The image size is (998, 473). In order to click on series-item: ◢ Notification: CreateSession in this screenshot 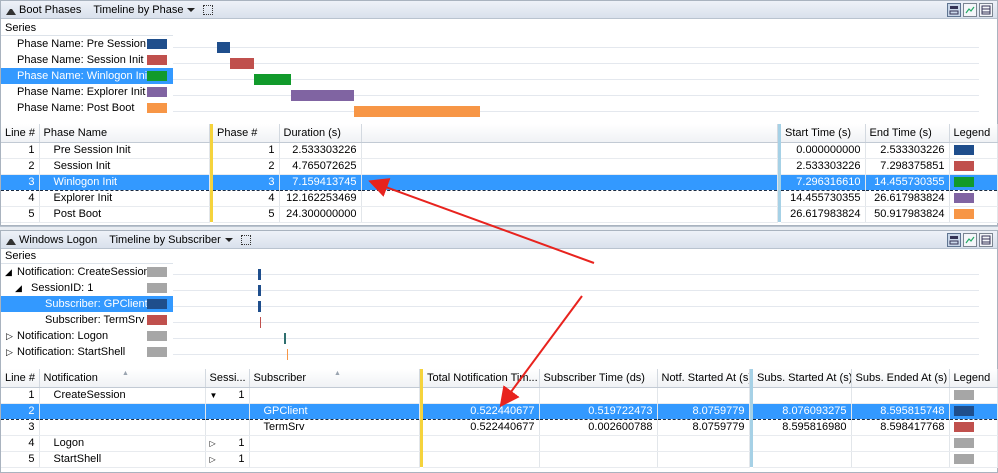, I will do `click(87, 272)`.